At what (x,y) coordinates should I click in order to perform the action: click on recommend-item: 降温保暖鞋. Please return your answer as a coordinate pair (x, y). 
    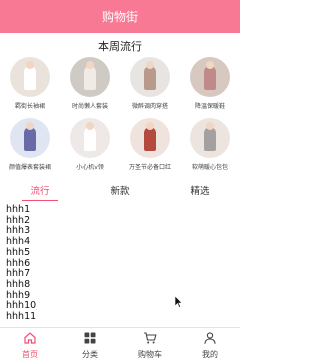
    Looking at the image, I should click on (210, 83).